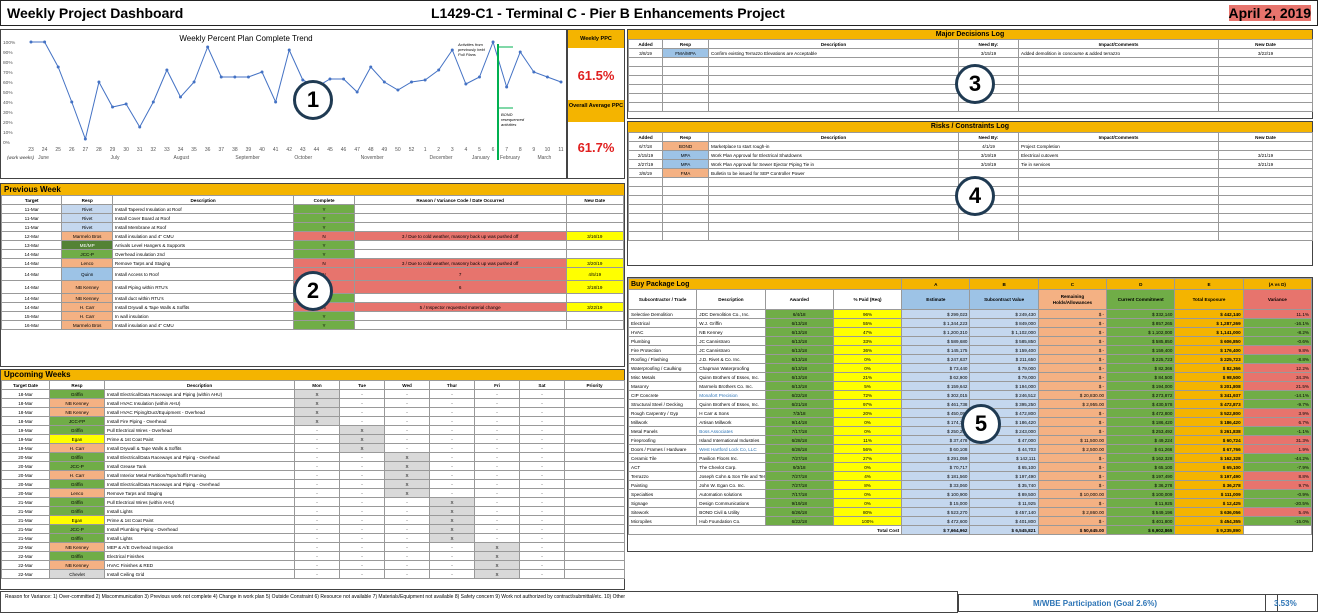 This screenshot has width=1318, height=613. Describe the element at coordinates (313, 100) in the screenshot. I see `callout-1: 1` at that location.